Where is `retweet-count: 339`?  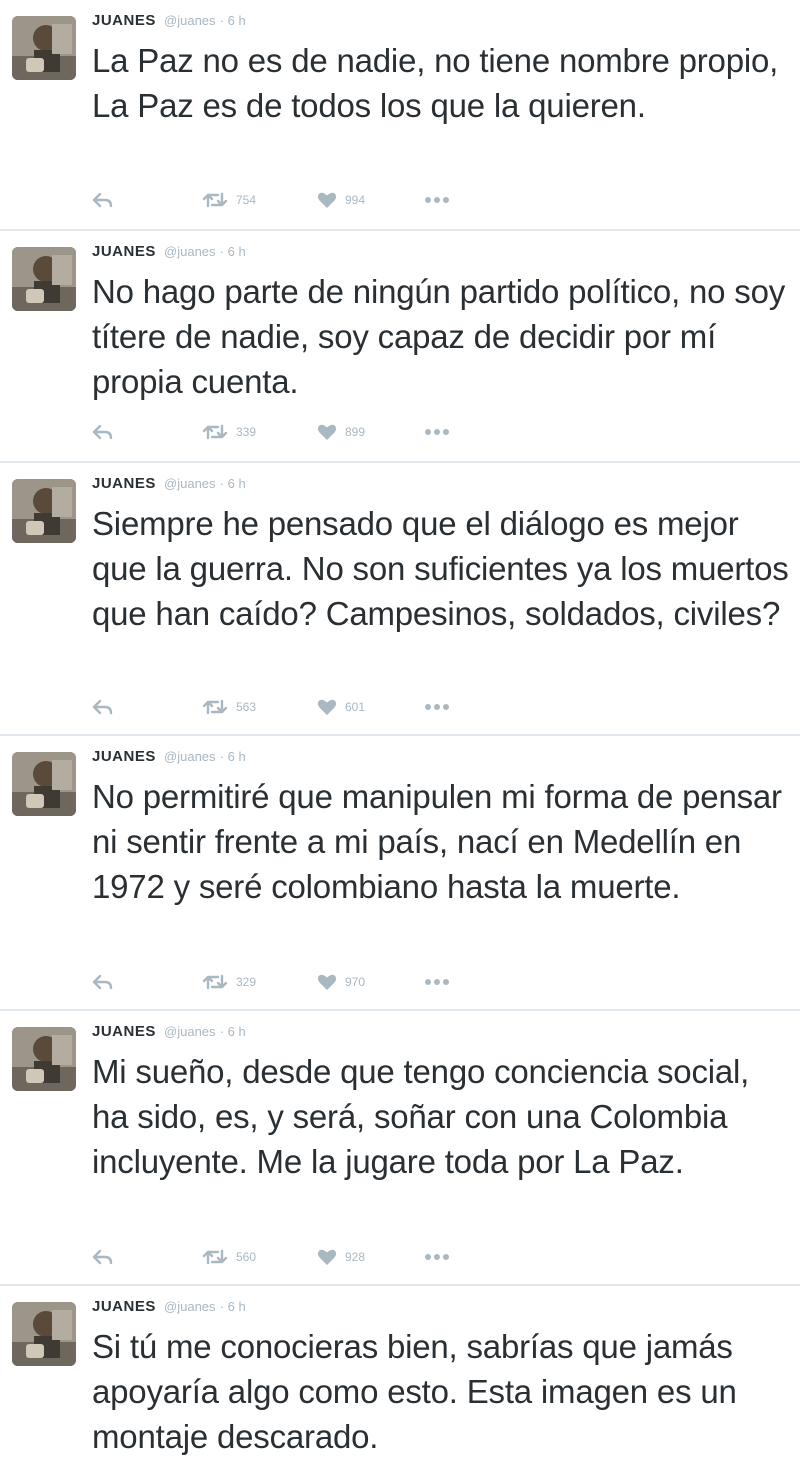 retweet-count: 339 is located at coordinates (246, 432).